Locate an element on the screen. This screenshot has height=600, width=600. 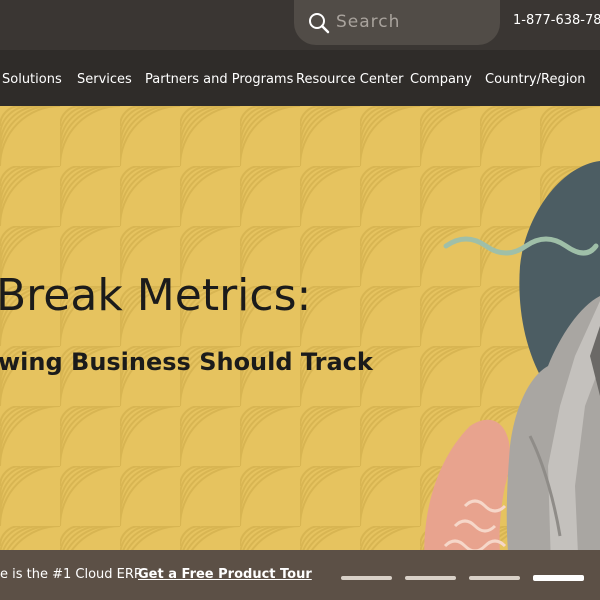
hero-subheadline: wing Business Should Track is located at coordinates (186, 362).